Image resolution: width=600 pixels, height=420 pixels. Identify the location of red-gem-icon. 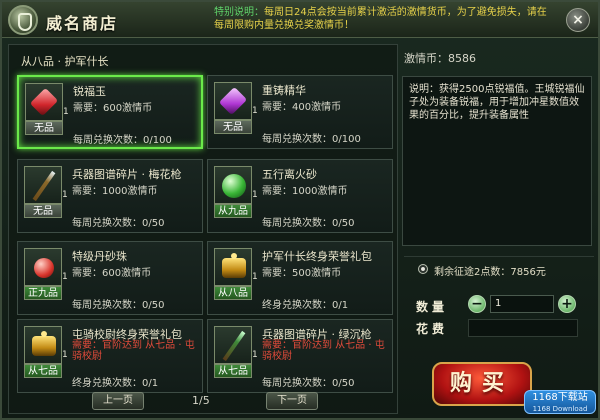
(44, 102).